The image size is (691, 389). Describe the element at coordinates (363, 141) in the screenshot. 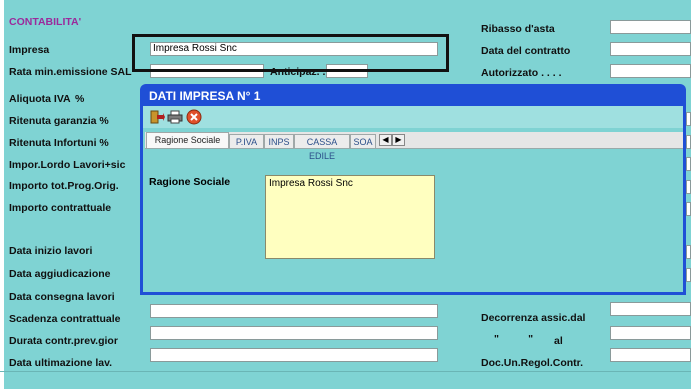

I see `tab-soa: SOA` at that location.